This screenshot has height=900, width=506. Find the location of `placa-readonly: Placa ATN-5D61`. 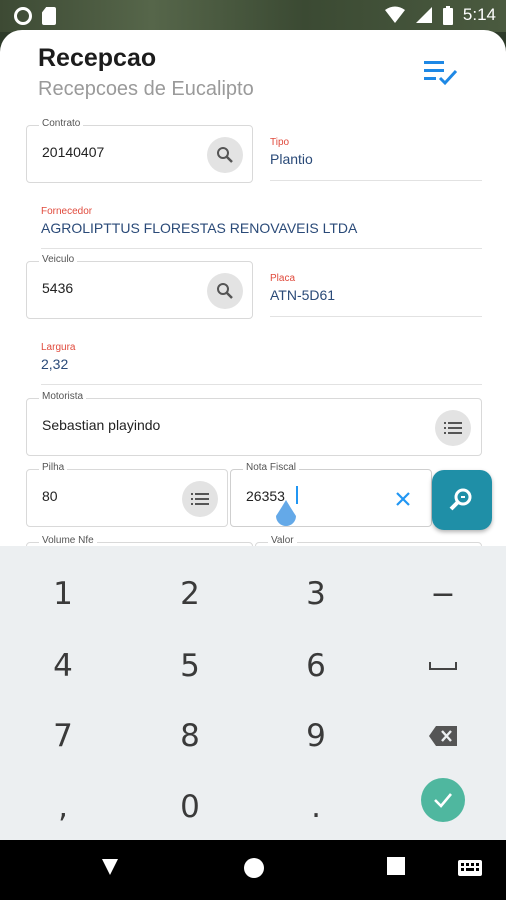

placa-readonly: Placa ATN-5D61 is located at coordinates (376, 295).